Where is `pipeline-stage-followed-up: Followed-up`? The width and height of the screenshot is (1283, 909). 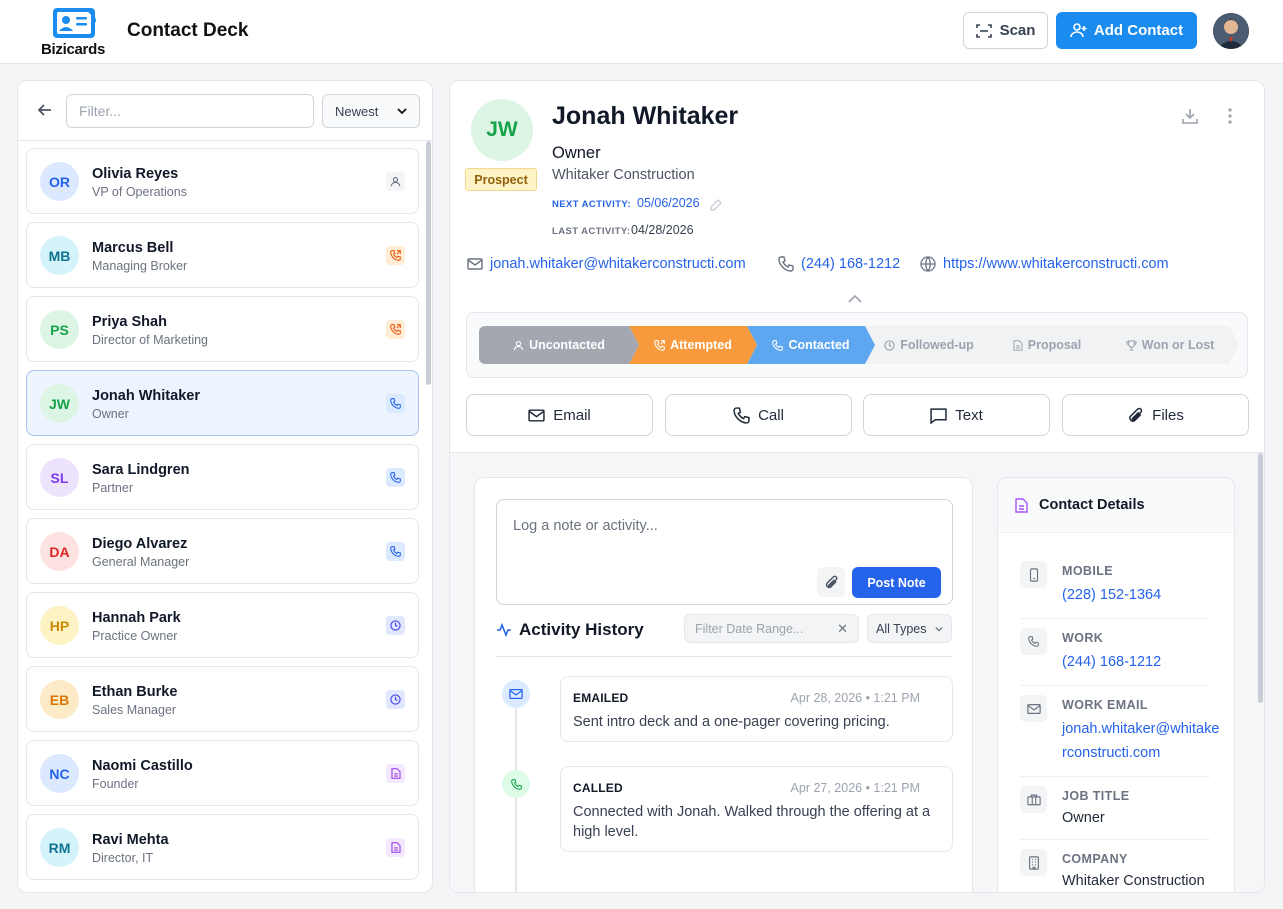 pipeline-stage-followed-up: Followed-up is located at coordinates (929, 345).